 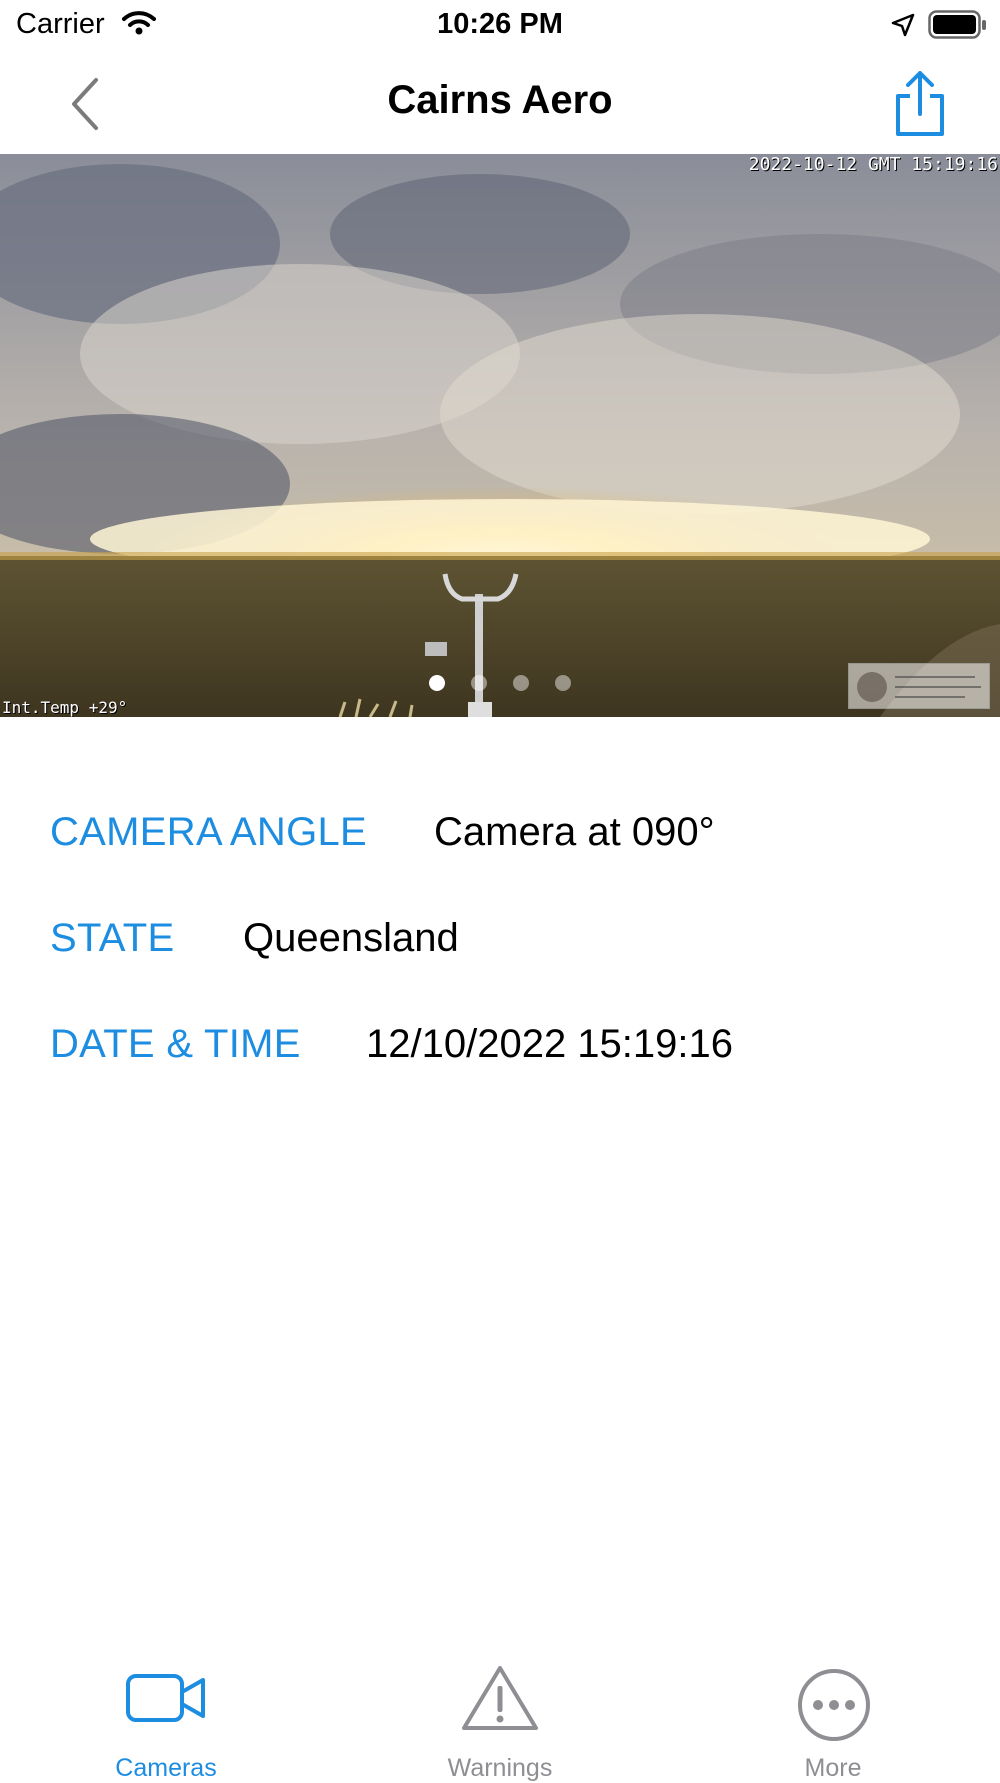 I want to click on state-row: STATE Queensland, so click(x=510, y=949).